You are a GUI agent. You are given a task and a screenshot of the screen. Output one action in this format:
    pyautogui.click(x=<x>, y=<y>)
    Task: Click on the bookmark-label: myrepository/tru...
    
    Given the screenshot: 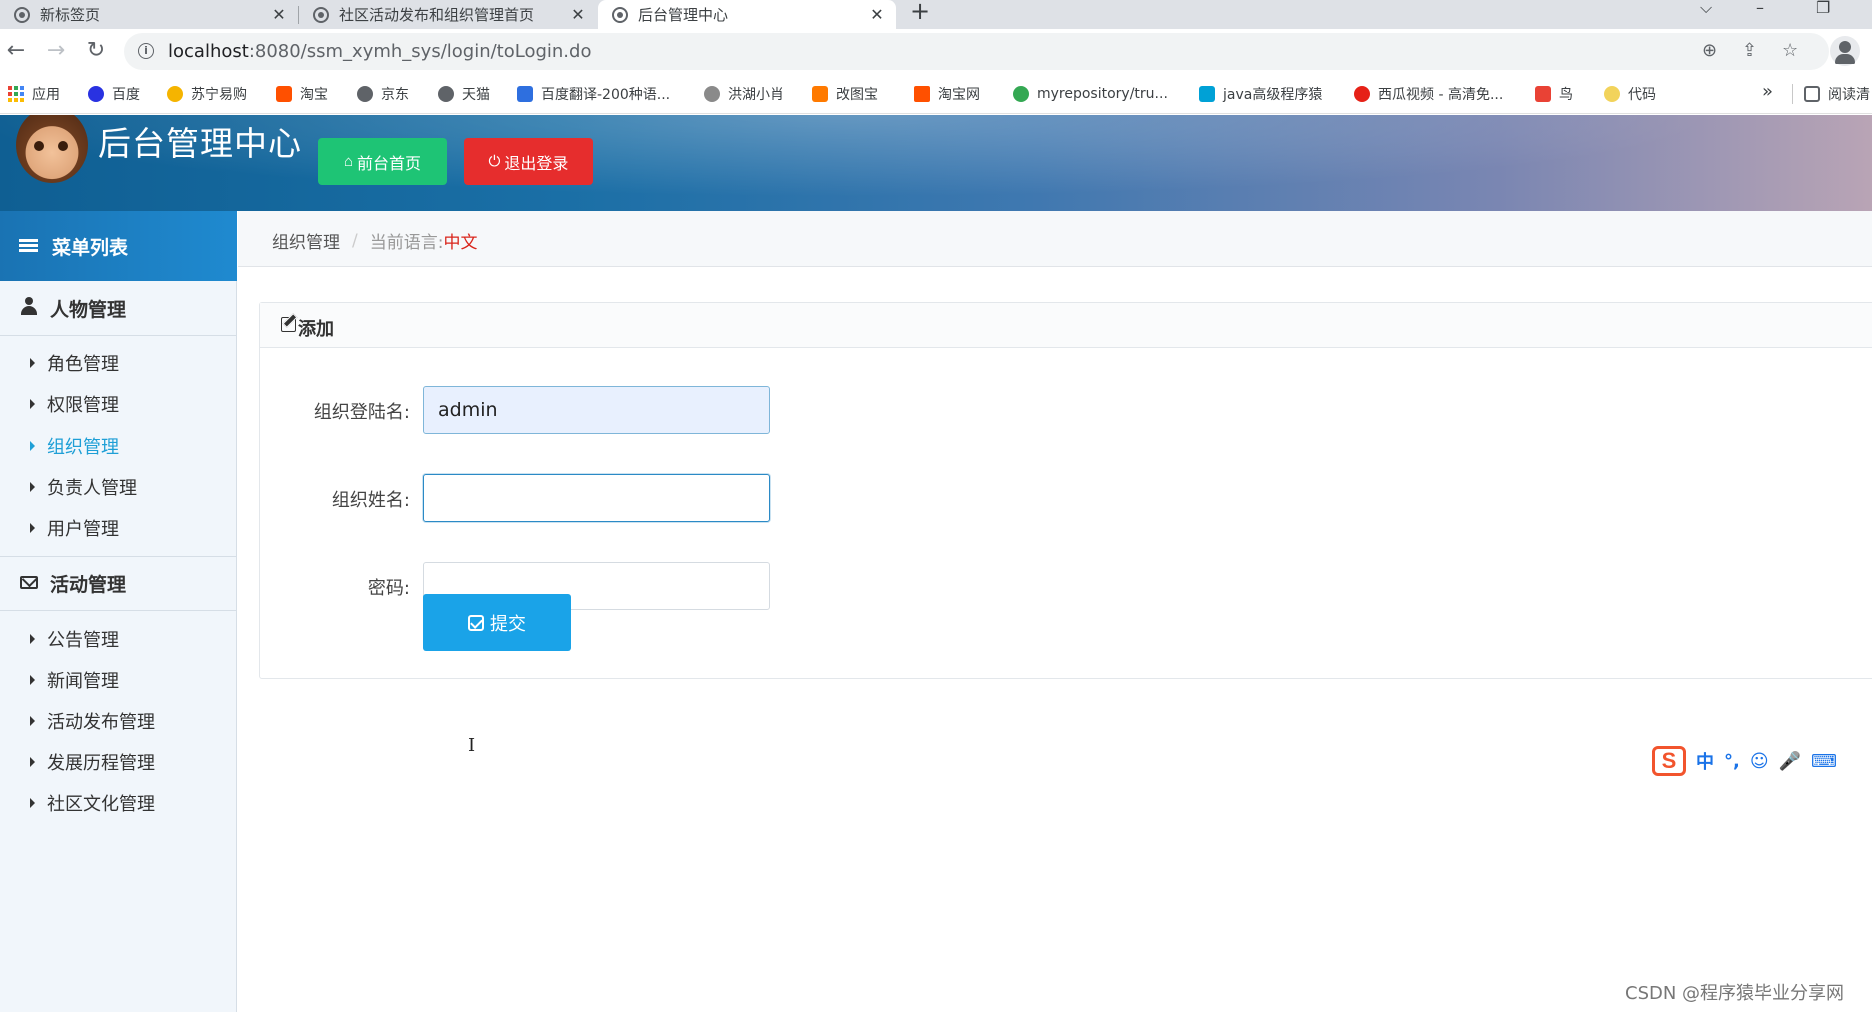 What is the action you would take?
    pyautogui.click(x=1102, y=94)
    